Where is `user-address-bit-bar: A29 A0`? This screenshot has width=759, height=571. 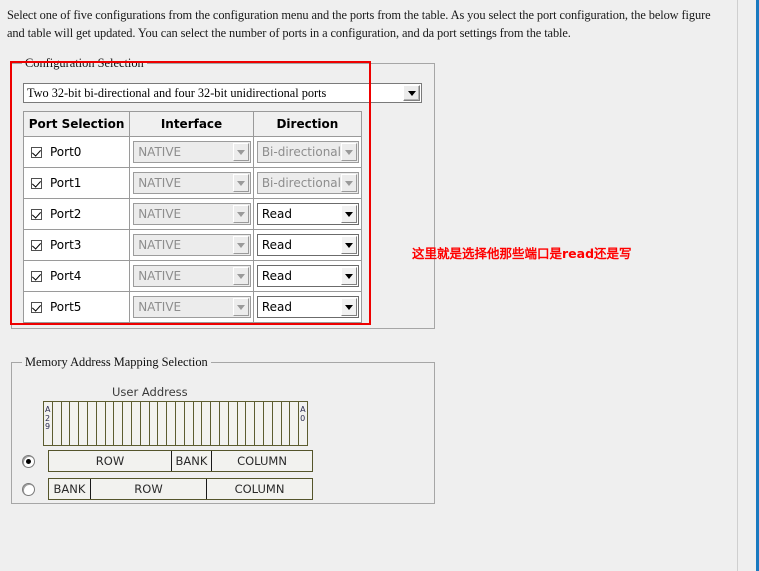
user-address-bit-bar: A29 A0 is located at coordinates (175, 423).